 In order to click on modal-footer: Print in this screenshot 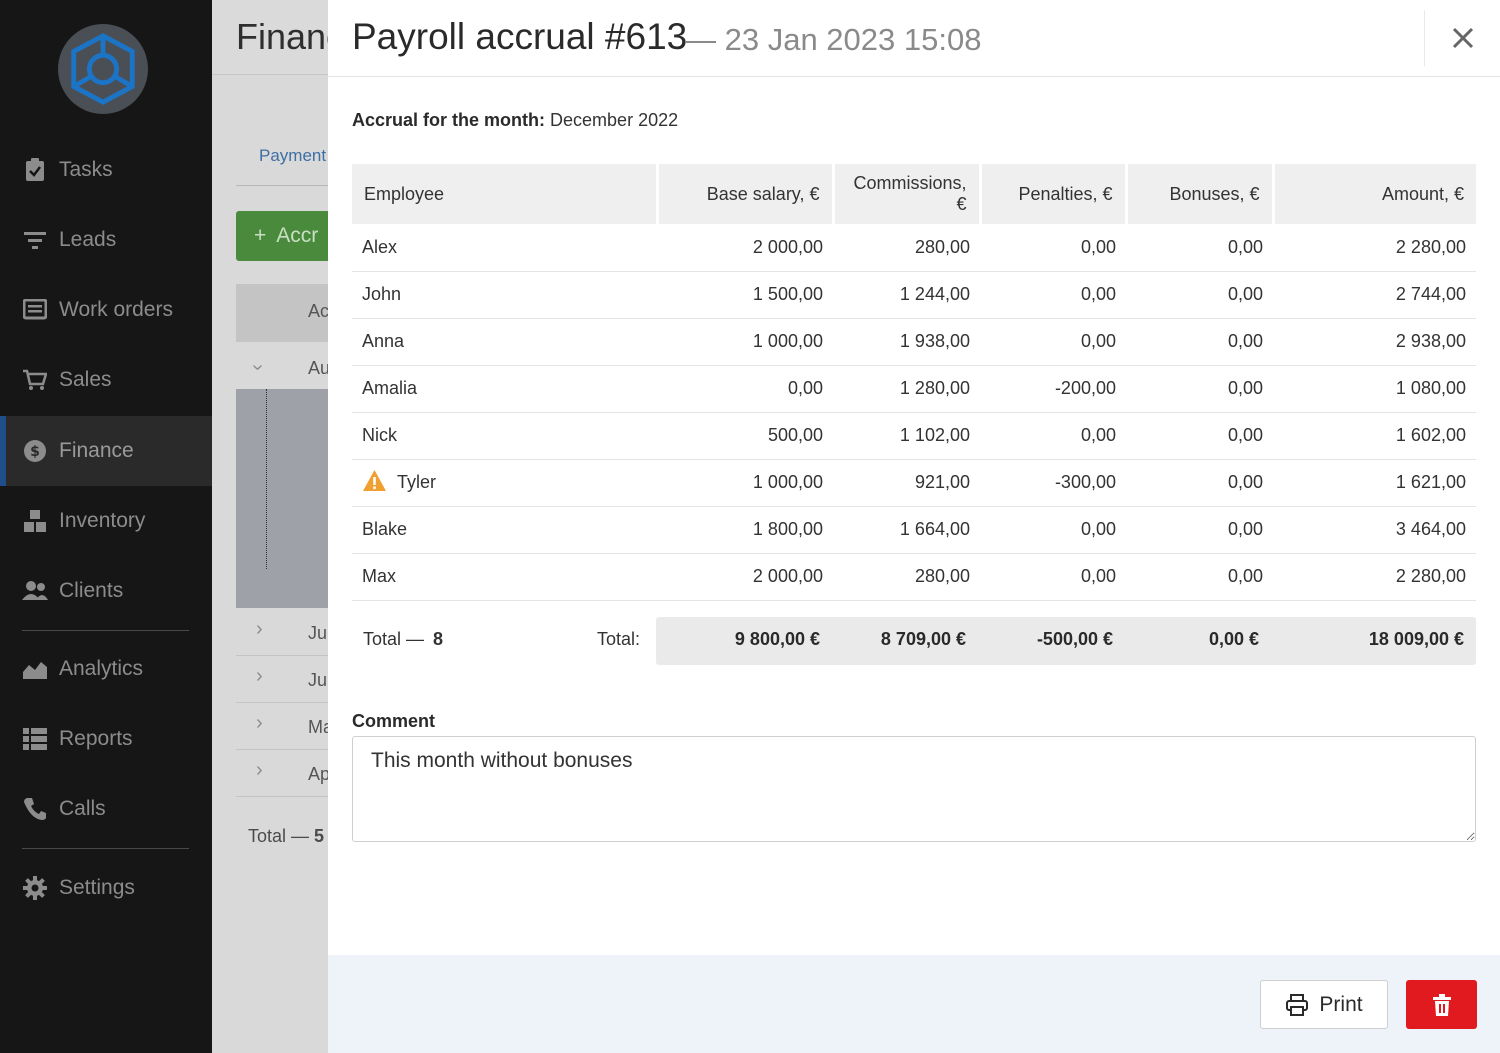, I will do `click(914, 1004)`.